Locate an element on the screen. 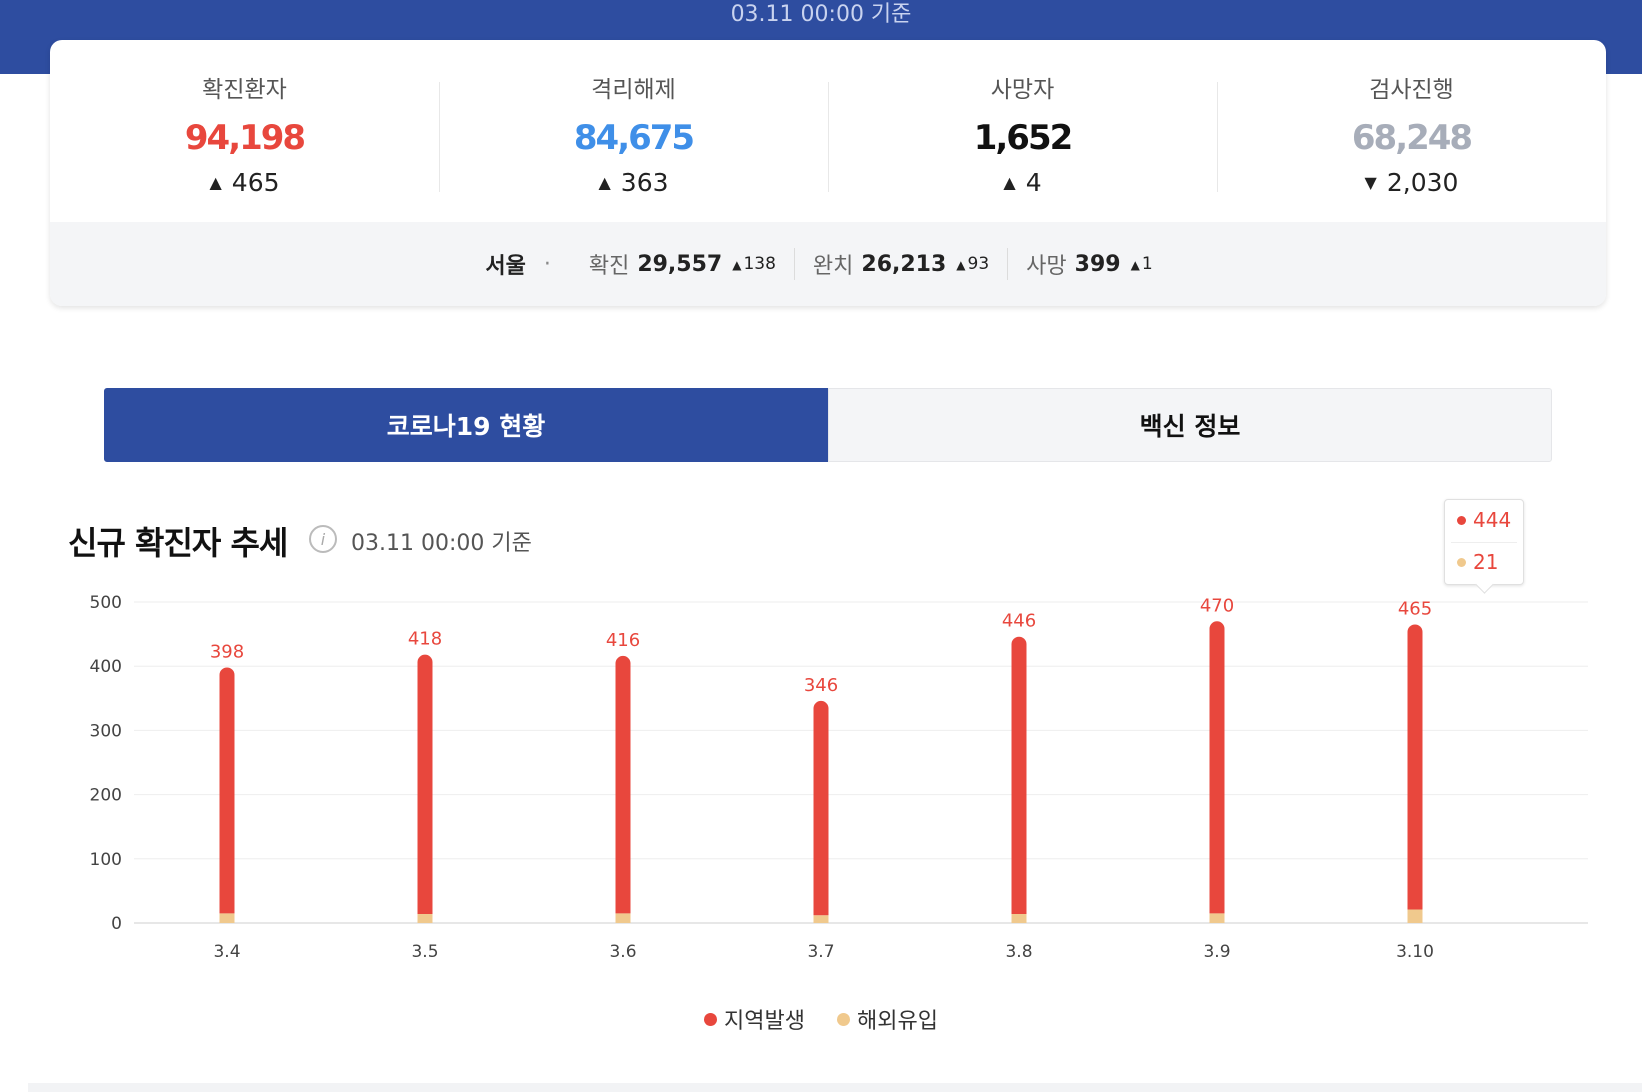  region-recovered: 완치 26,213 ▲ 93 is located at coordinates (900, 264).